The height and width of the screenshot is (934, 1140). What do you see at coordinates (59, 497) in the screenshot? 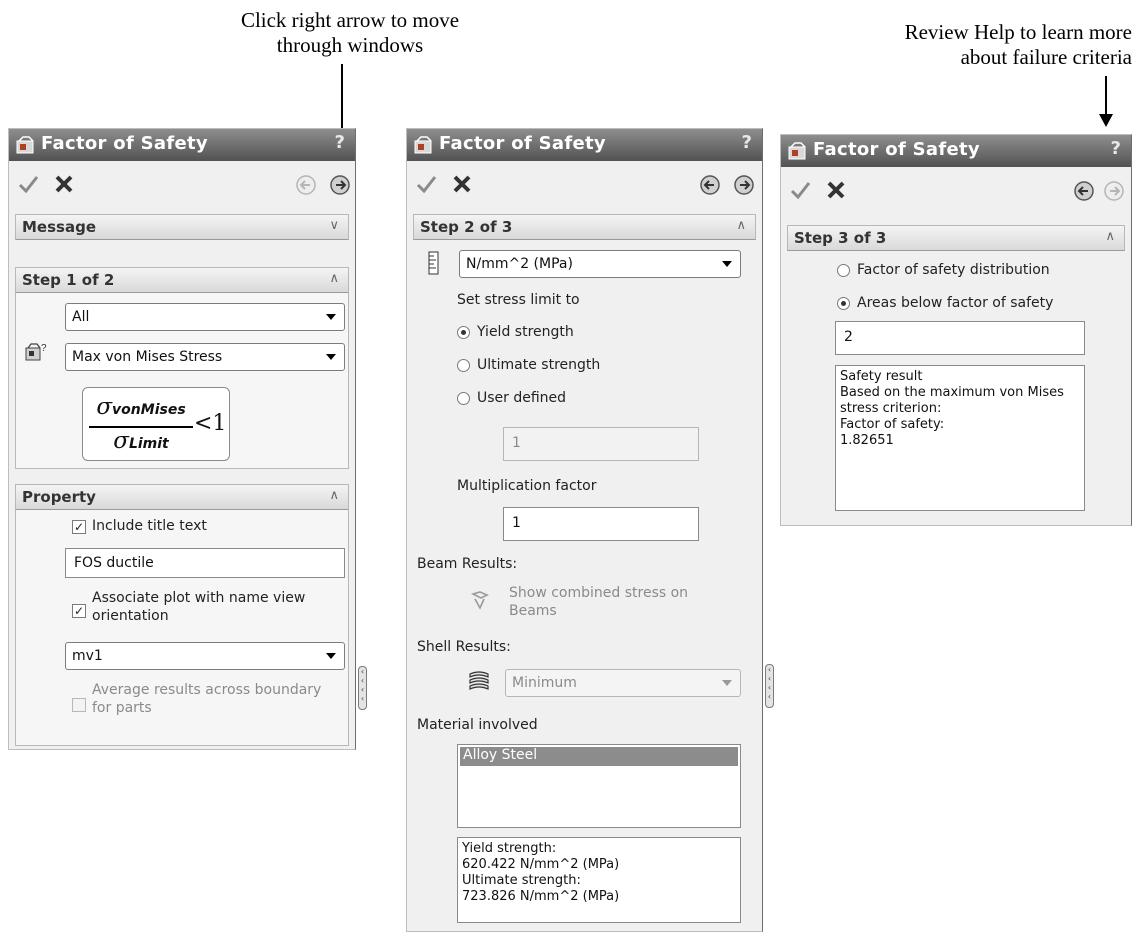
I see `section-title: Property` at bounding box center [59, 497].